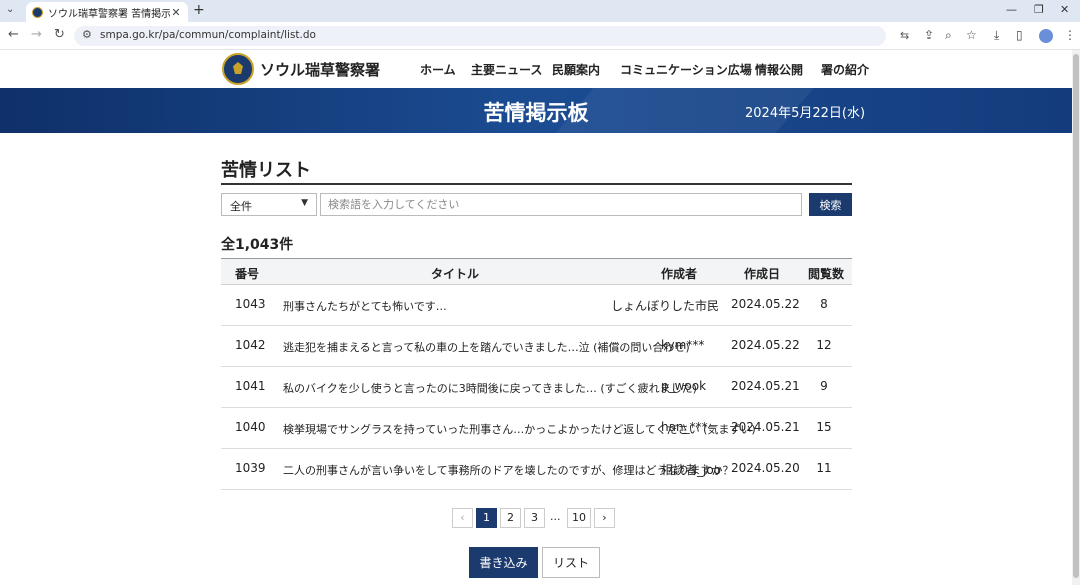 This screenshot has width=1080, height=585. I want to click on chevron-down-icon: ▼, so click(304, 203).